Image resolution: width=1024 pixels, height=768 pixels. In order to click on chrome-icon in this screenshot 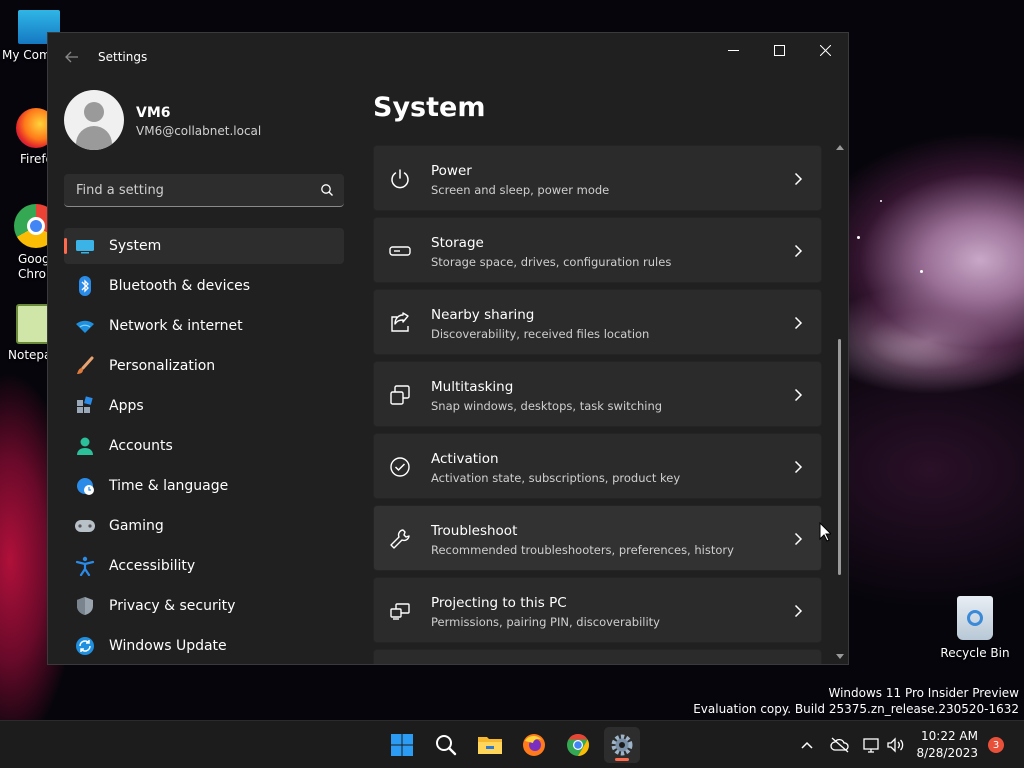, I will do `click(578, 745)`.